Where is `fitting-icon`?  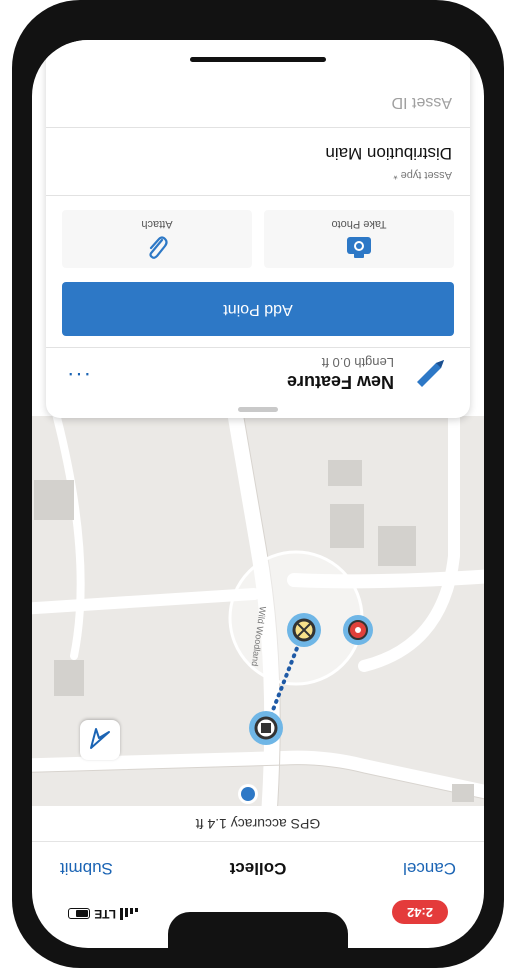 fitting-icon is located at coordinates (304, 630).